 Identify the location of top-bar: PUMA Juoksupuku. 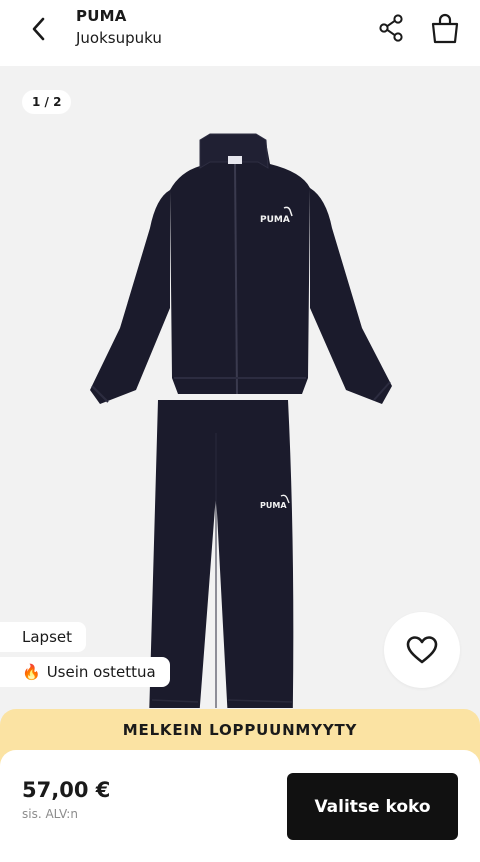
(240, 33).